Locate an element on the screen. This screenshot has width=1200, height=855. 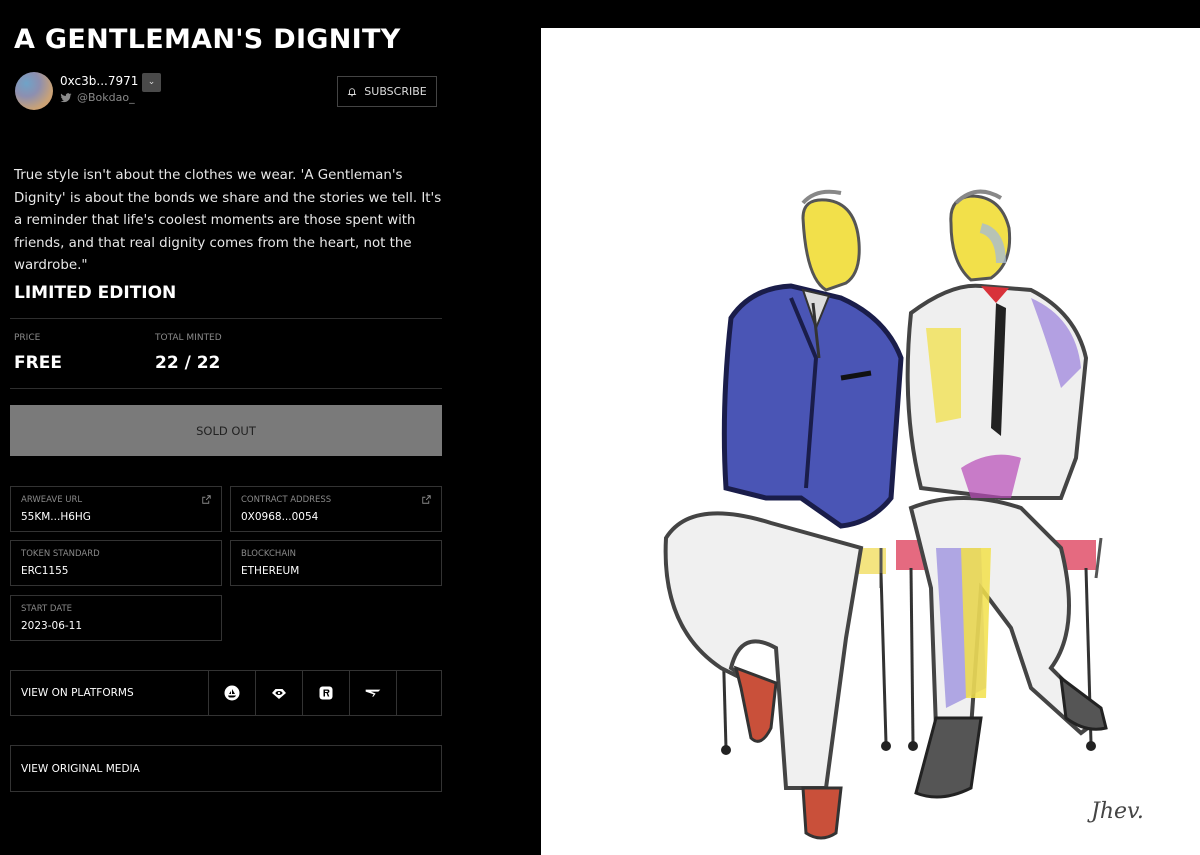
creator-twitter: @Bokdao_ is located at coordinates (97, 97).